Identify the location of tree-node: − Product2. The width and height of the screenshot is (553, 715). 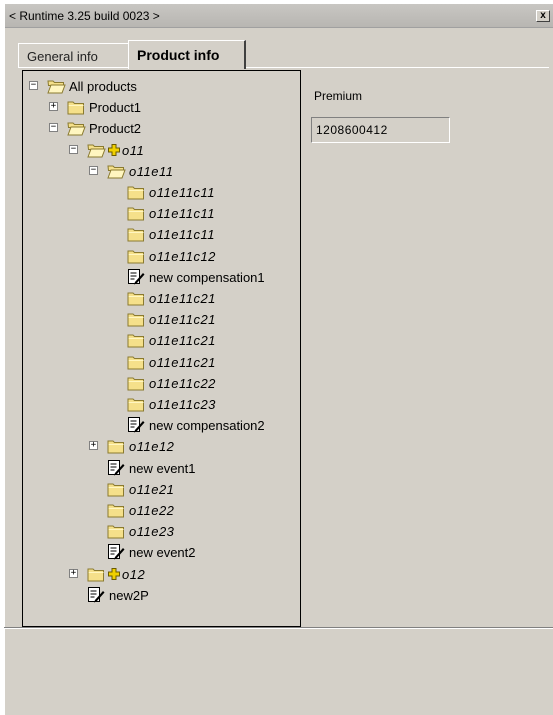
(158, 128).